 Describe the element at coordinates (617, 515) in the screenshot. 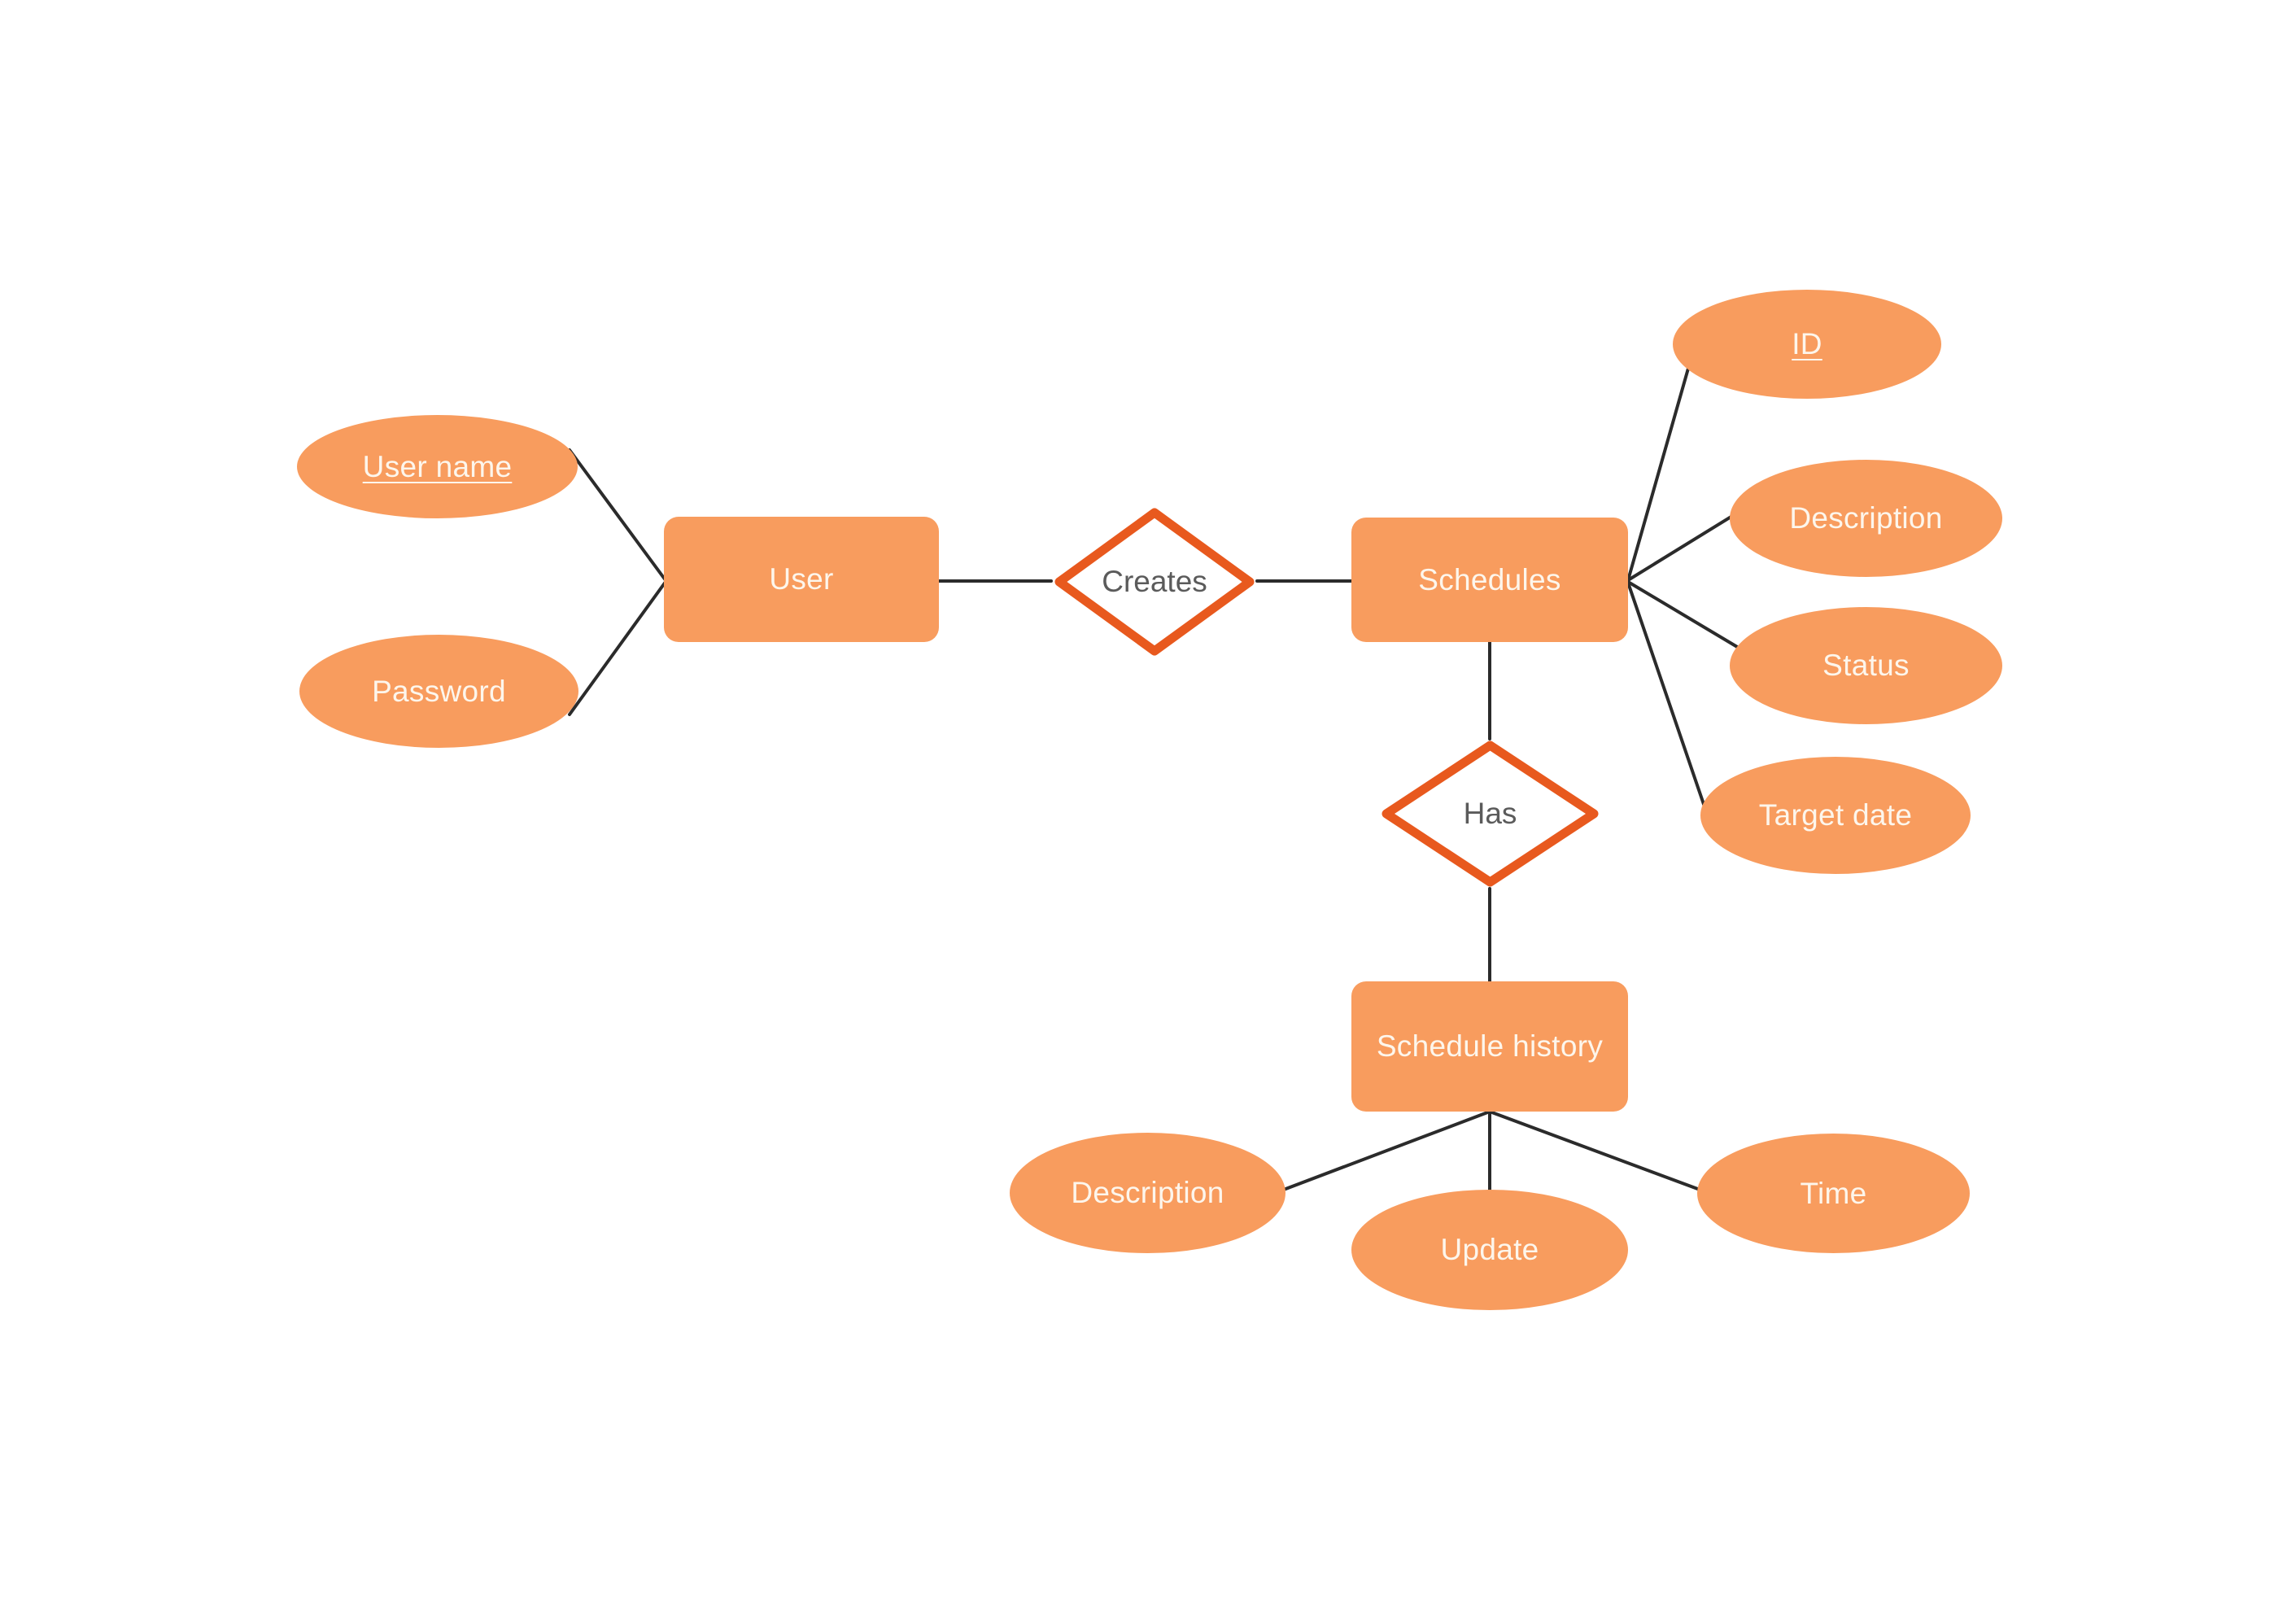

I see `edge-username-user` at that location.